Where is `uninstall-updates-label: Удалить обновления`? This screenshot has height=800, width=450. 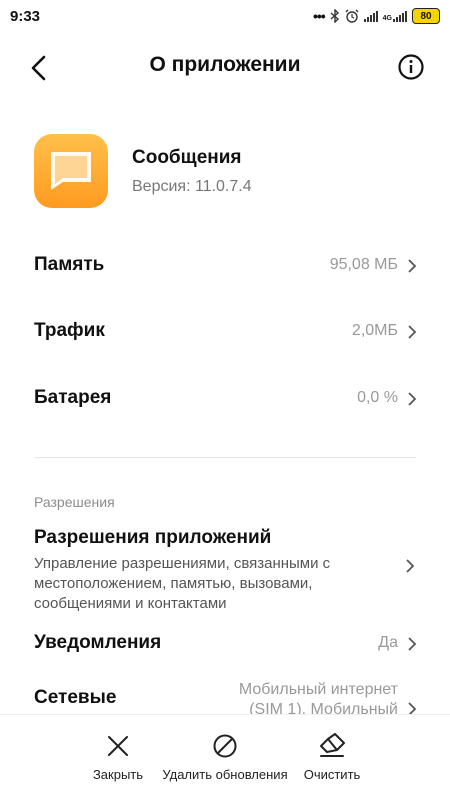 uninstall-updates-label: Удалить обновления is located at coordinates (225, 774).